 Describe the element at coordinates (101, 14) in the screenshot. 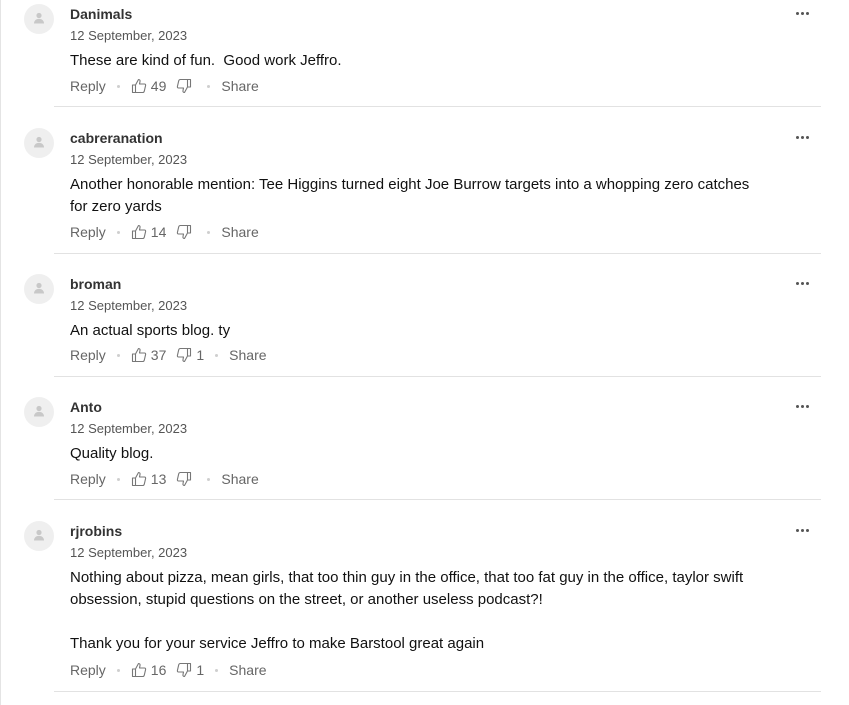

I see `comment-username: Danimals` at that location.